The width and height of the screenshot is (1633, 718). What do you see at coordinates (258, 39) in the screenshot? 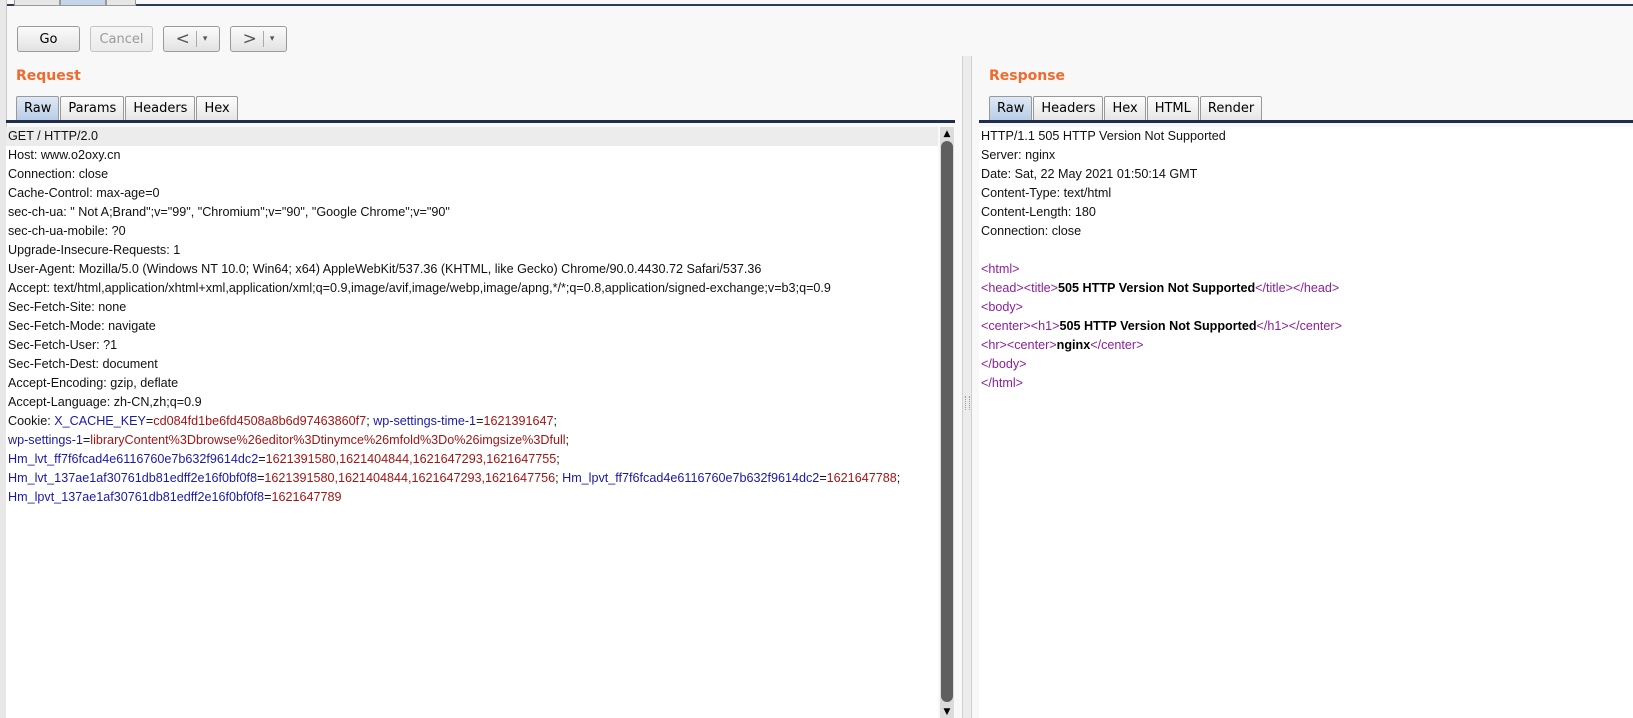
I see `forward-button: > ▾` at bounding box center [258, 39].